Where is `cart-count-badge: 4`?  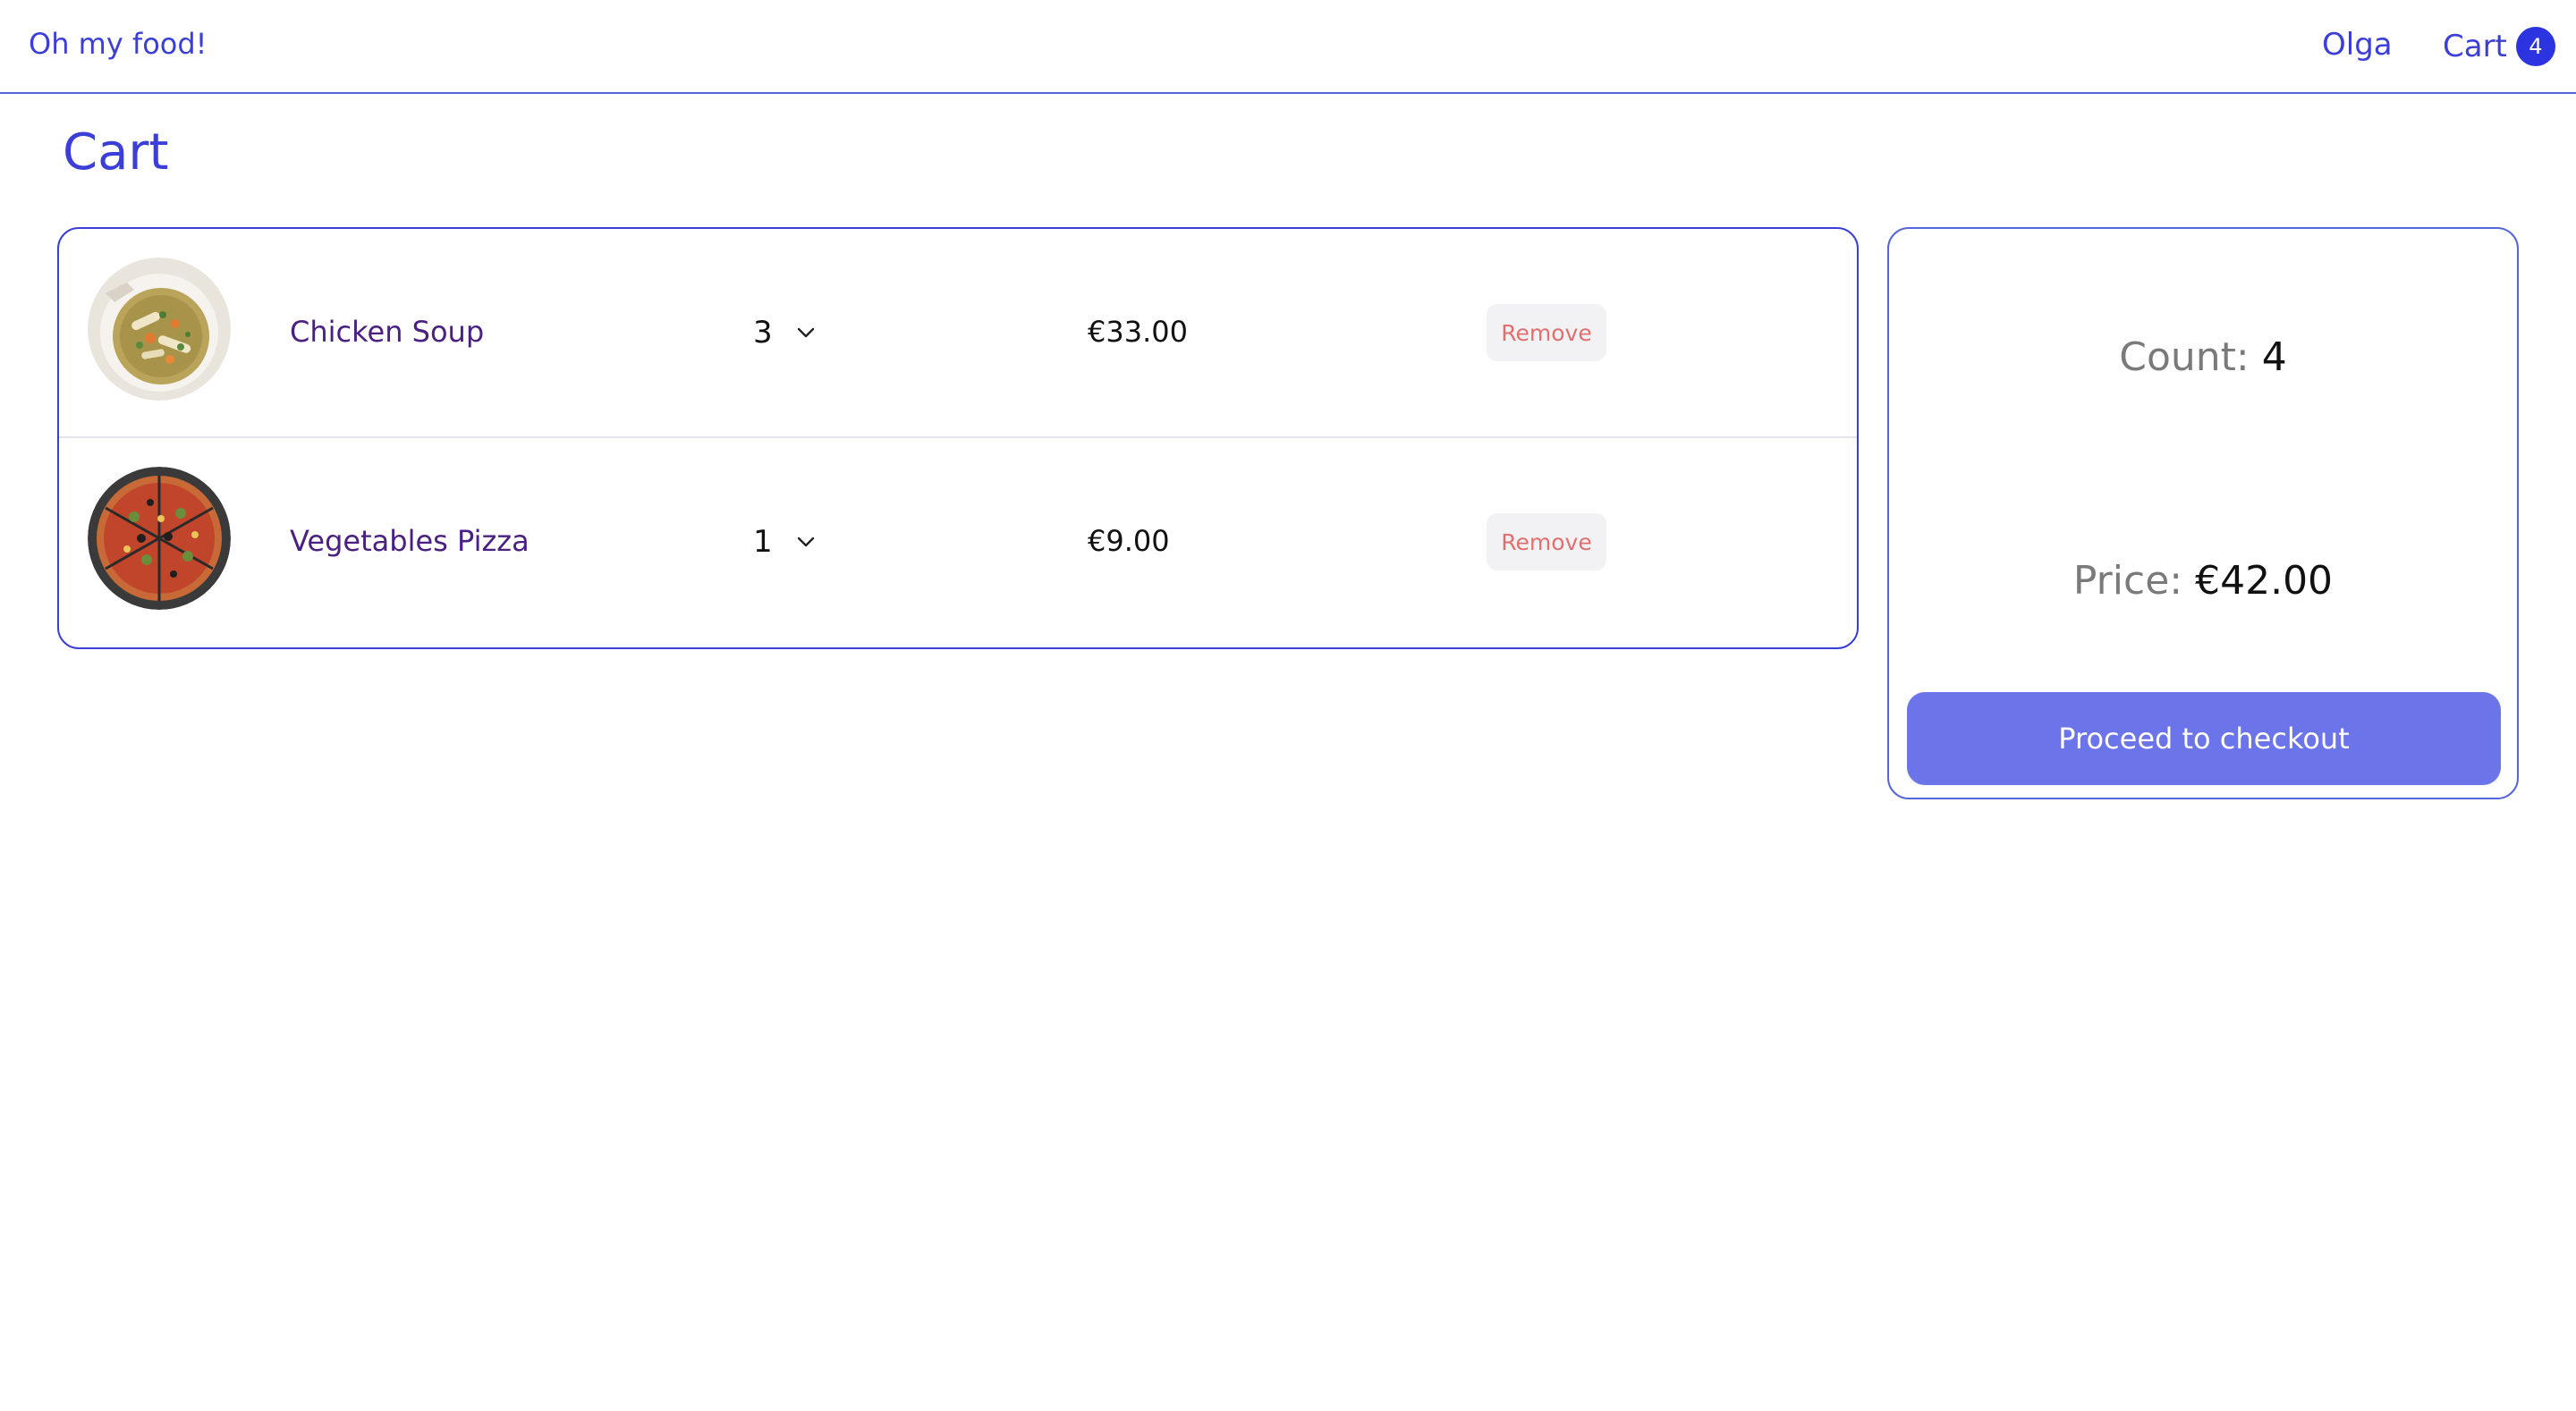
cart-count-badge: 4 is located at coordinates (2535, 46).